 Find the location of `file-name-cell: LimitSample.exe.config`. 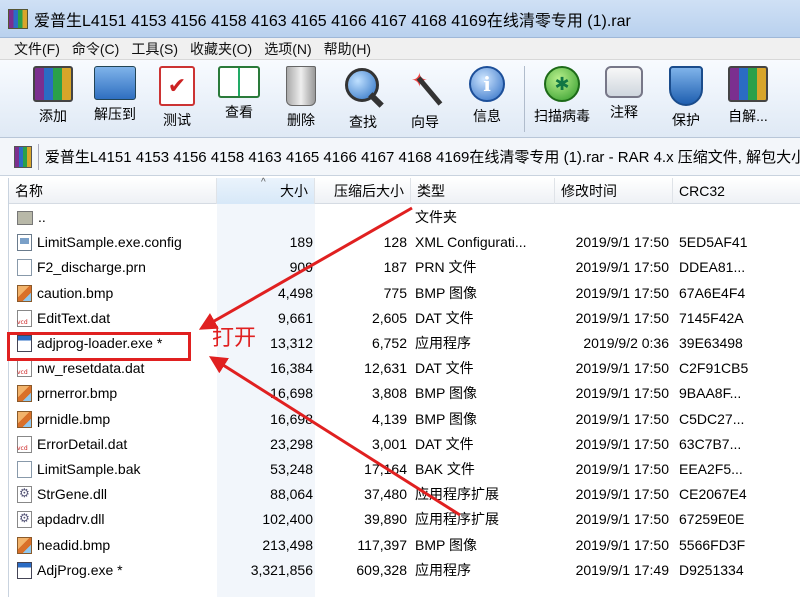

file-name-cell: LimitSample.exe.config is located at coordinates (117, 242).